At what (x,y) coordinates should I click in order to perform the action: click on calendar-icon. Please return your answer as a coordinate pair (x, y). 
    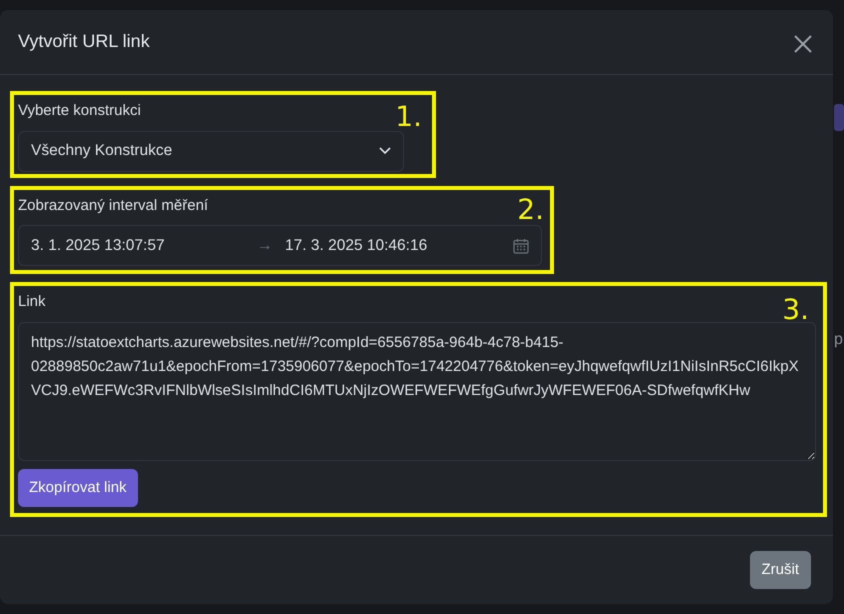
    Looking at the image, I should click on (521, 246).